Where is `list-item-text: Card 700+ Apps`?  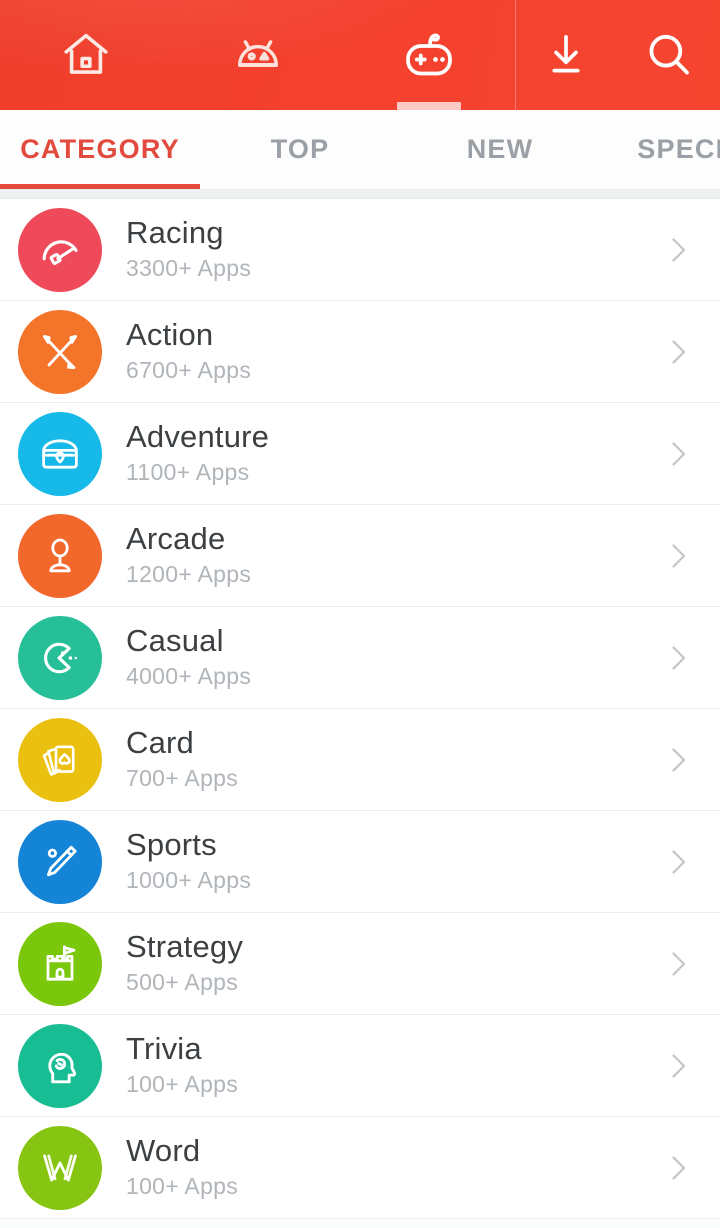 list-item-text: Card 700+ Apps is located at coordinates (376, 759).